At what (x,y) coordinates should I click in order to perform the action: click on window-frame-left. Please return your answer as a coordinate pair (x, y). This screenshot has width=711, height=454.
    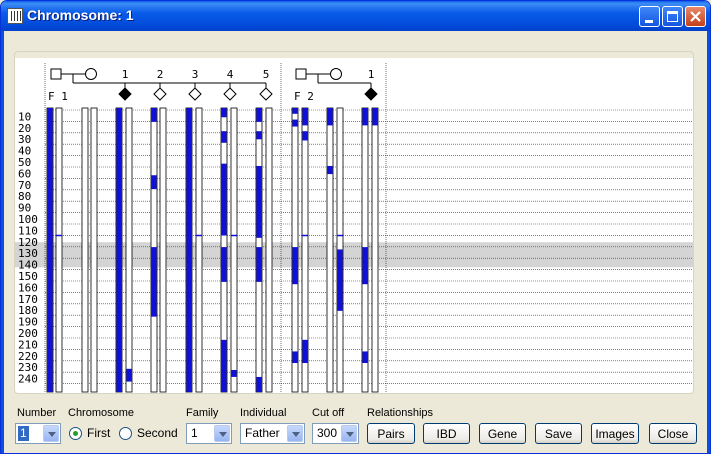
    Looking at the image, I should click on (2, 242).